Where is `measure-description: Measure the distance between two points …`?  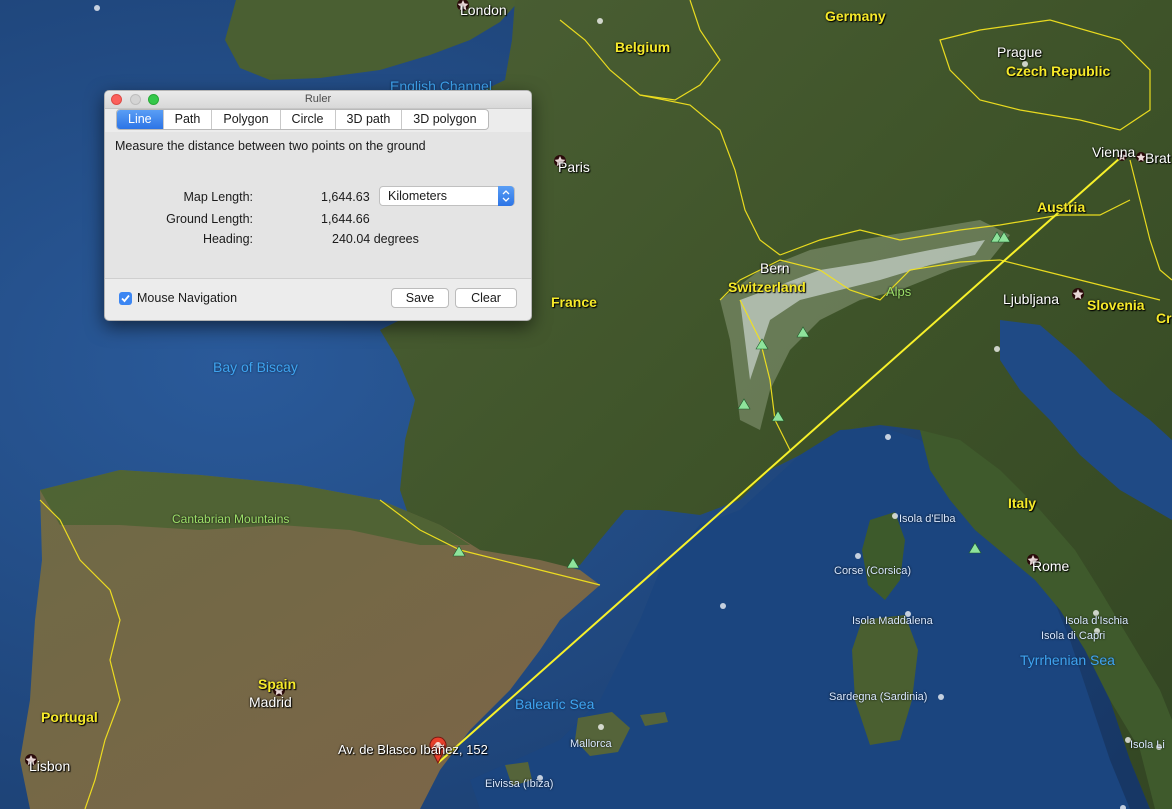
measure-description: Measure the distance between two points … is located at coordinates (270, 146).